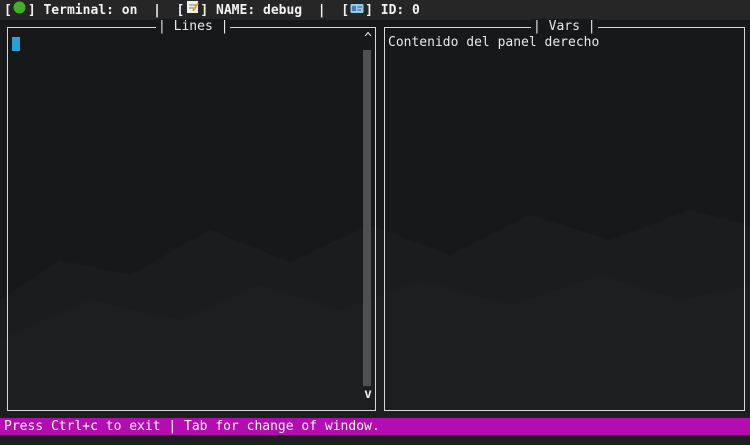 This screenshot has width=750, height=445. Describe the element at coordinates (259, 10) in the screenshot. I see `name-label: NAME: debug` at that location.